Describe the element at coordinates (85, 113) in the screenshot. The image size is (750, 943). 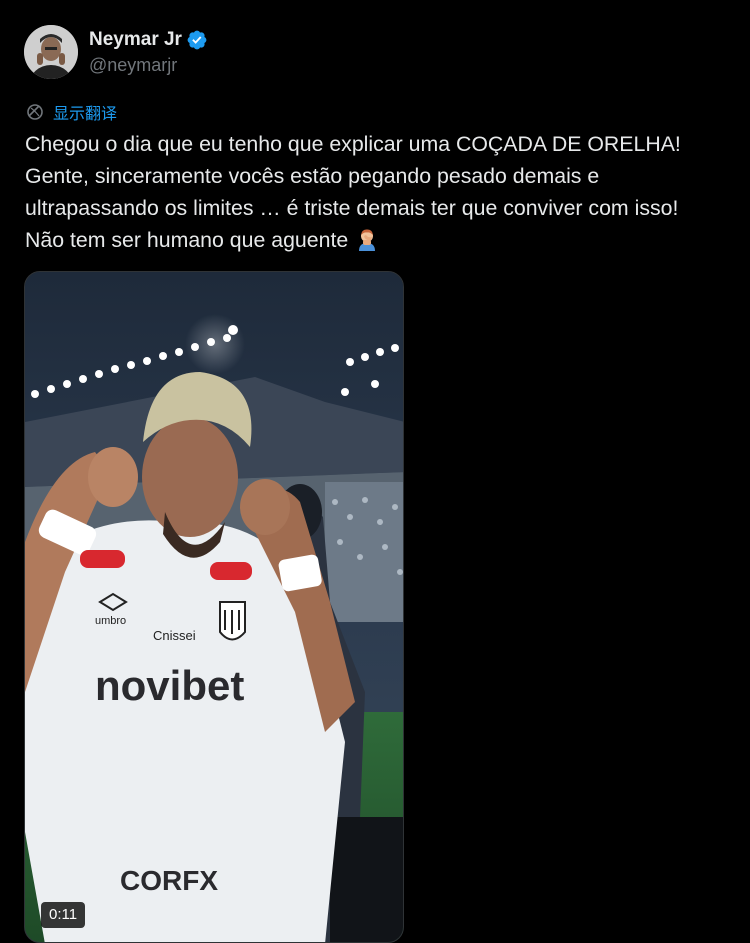
I see `translate-label: 显示翻译` at that location.